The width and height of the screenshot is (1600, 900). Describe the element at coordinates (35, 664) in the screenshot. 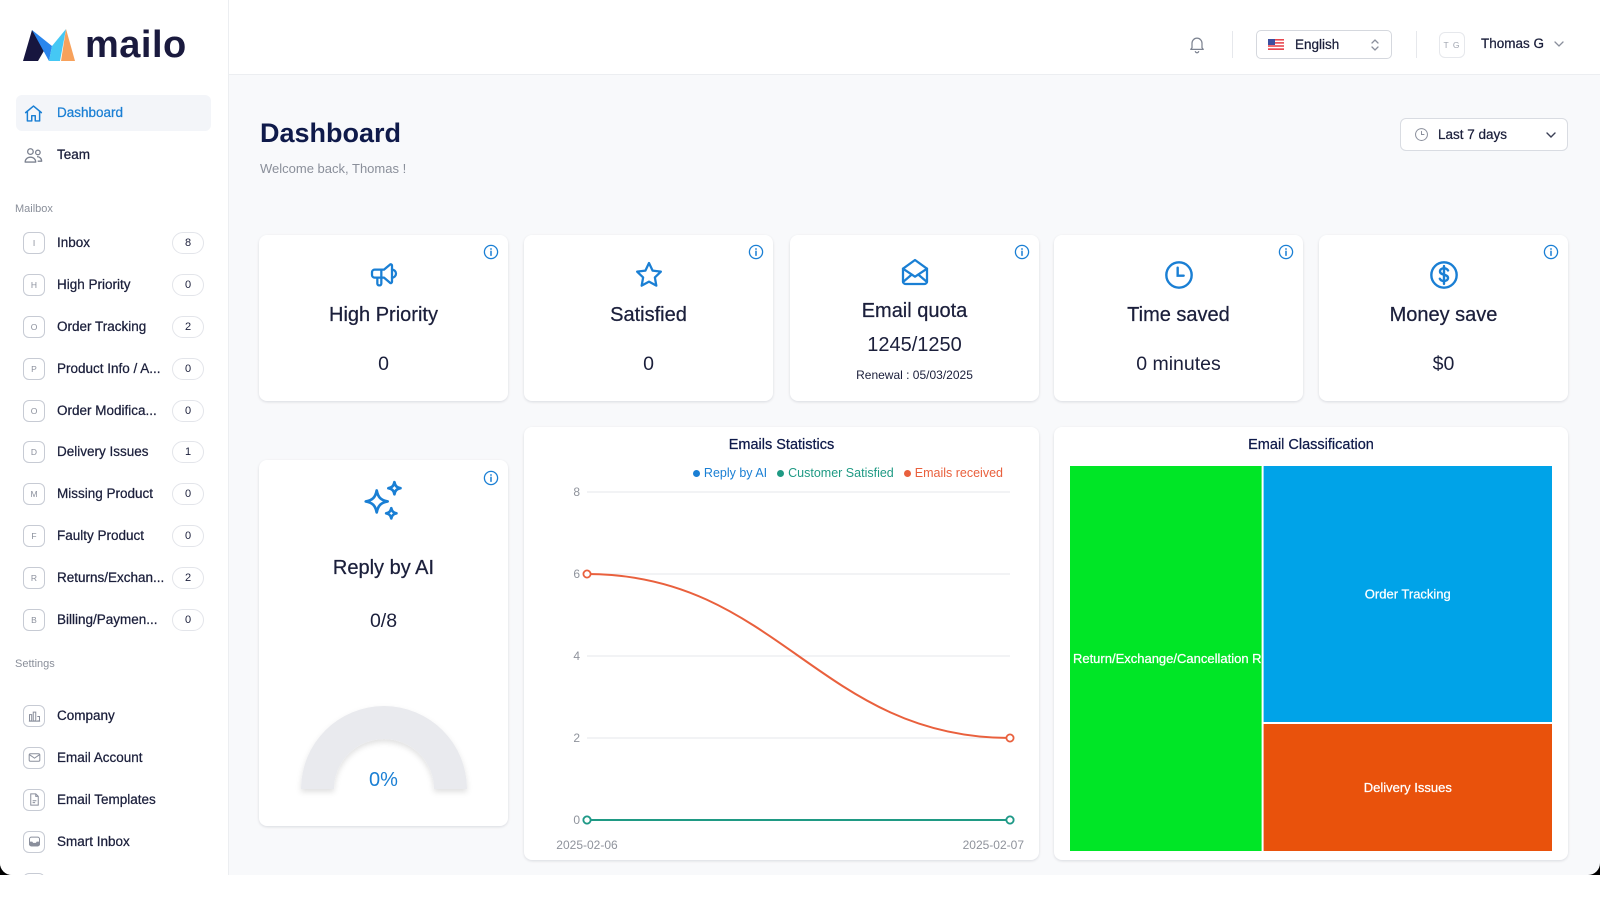

I see `settings-heading: Settings` at that location.